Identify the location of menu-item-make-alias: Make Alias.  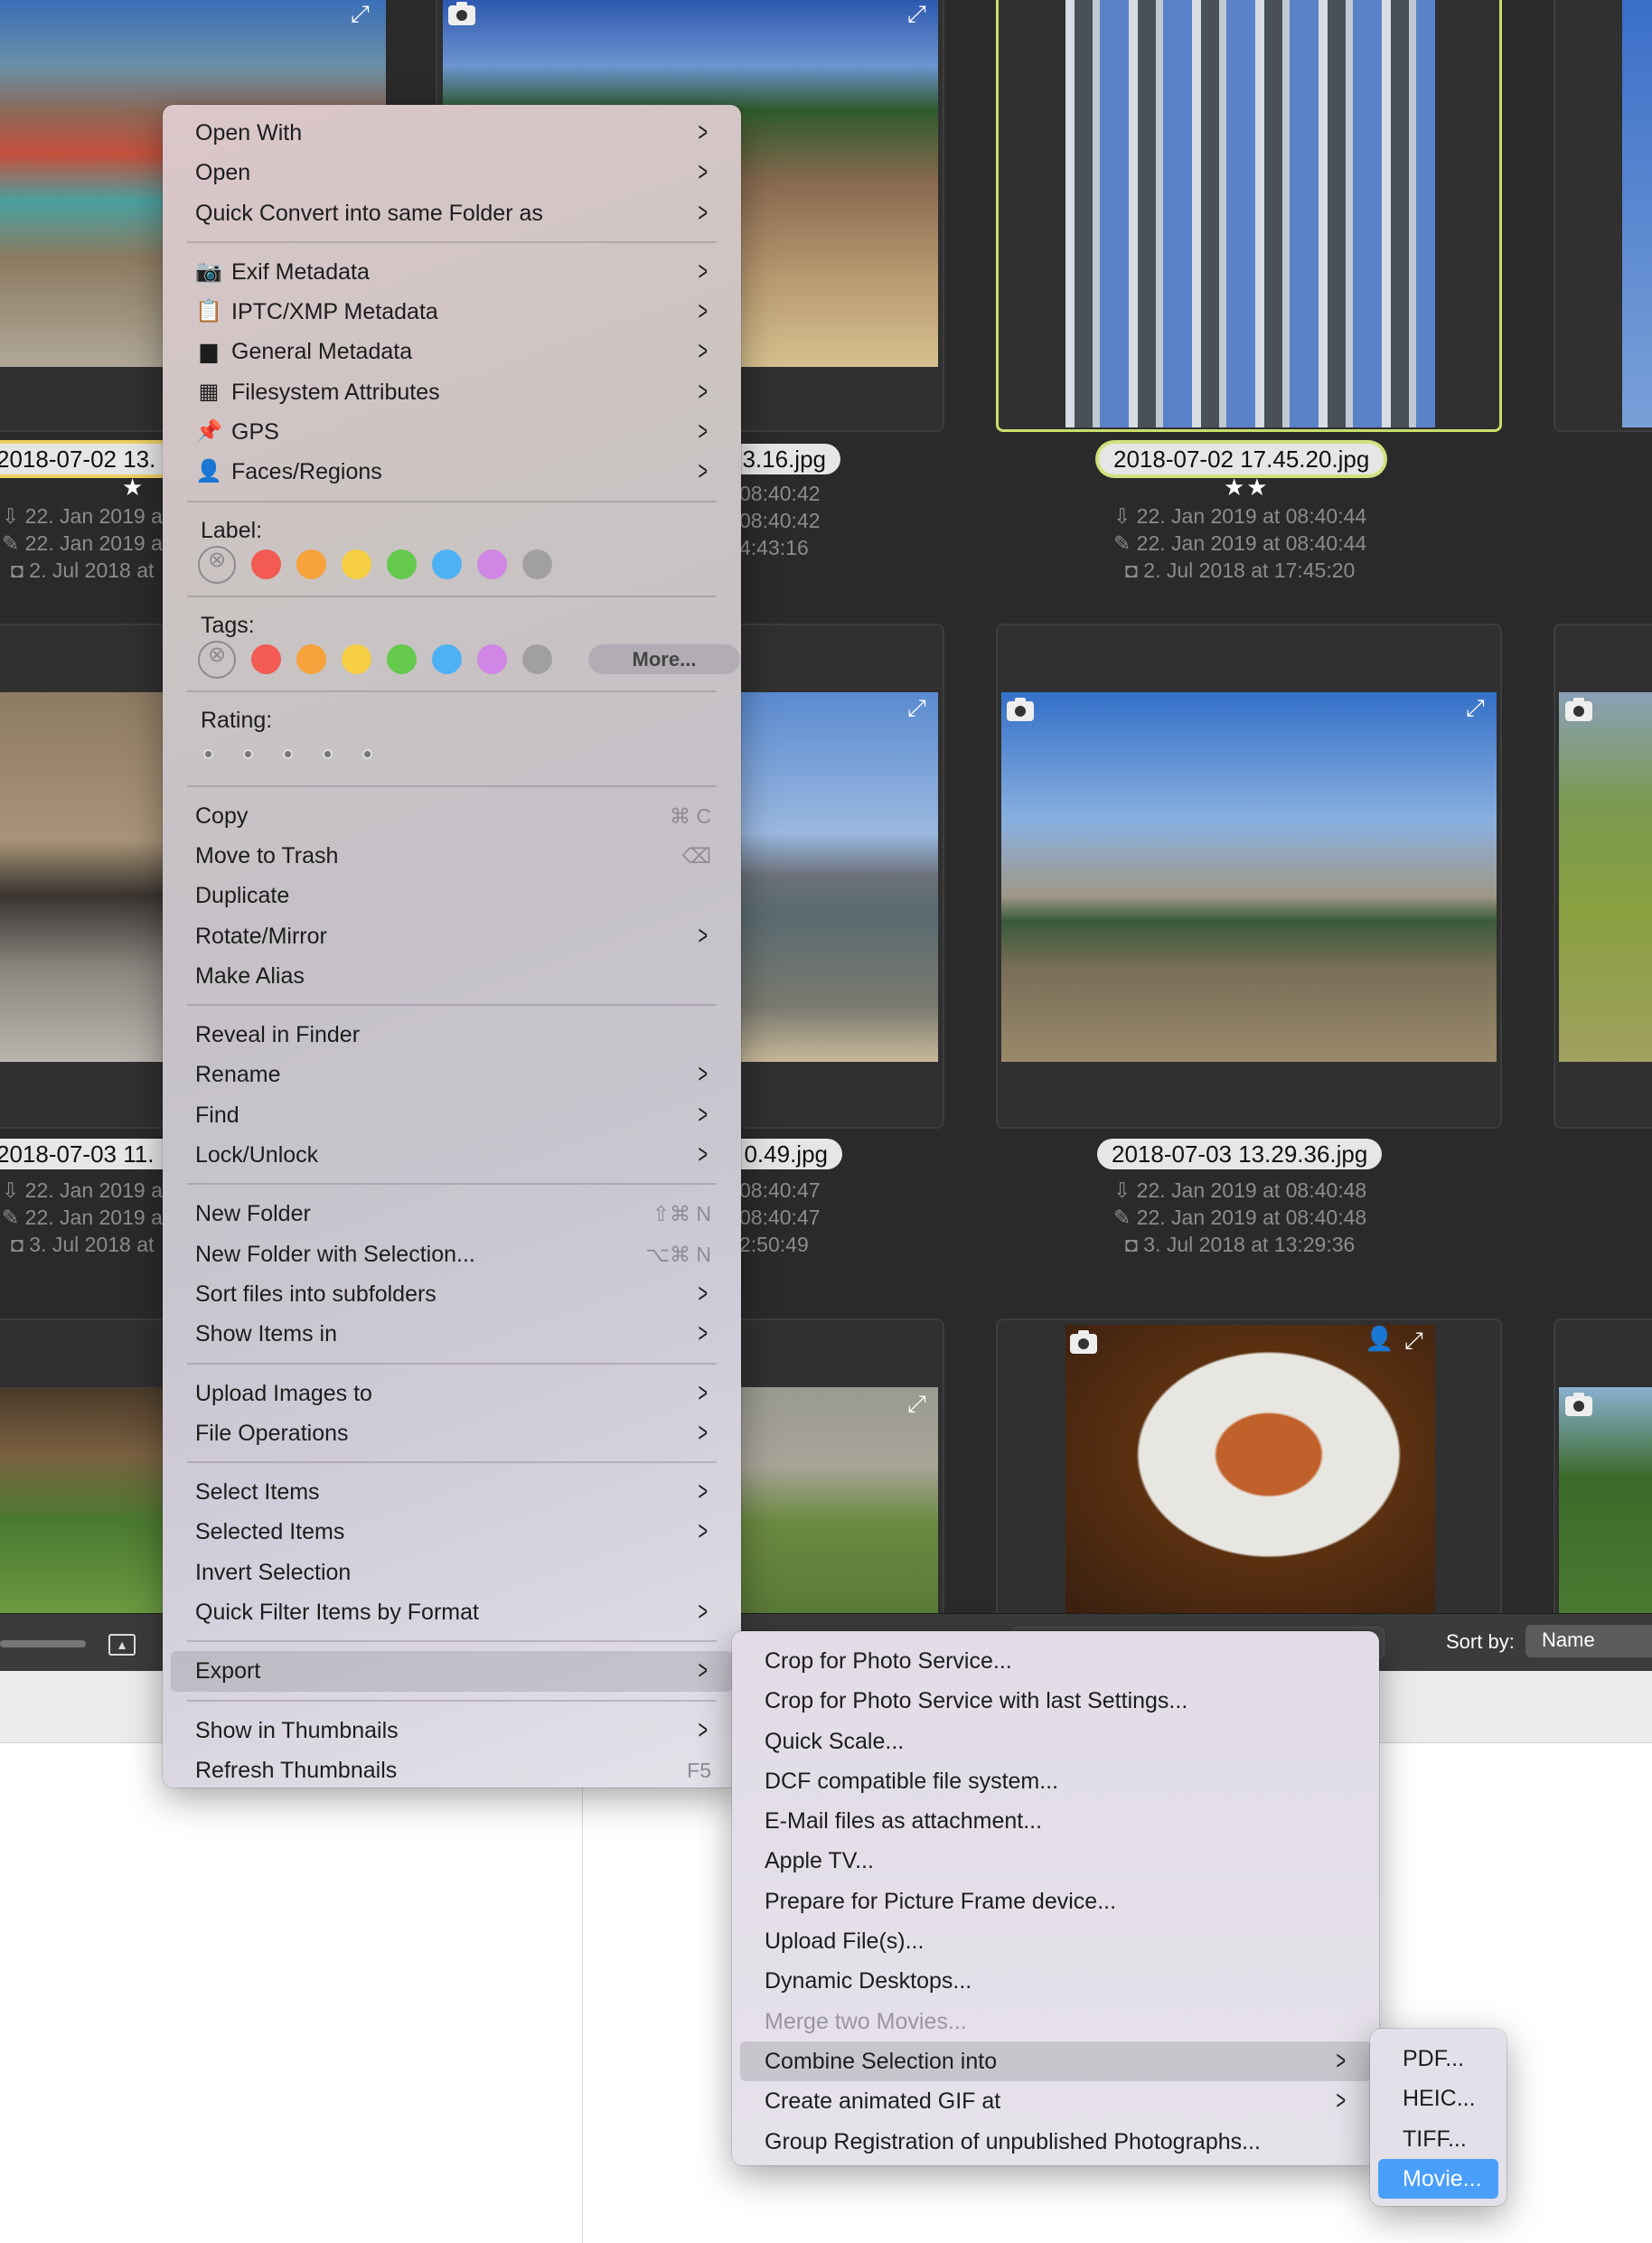
(452, 976).